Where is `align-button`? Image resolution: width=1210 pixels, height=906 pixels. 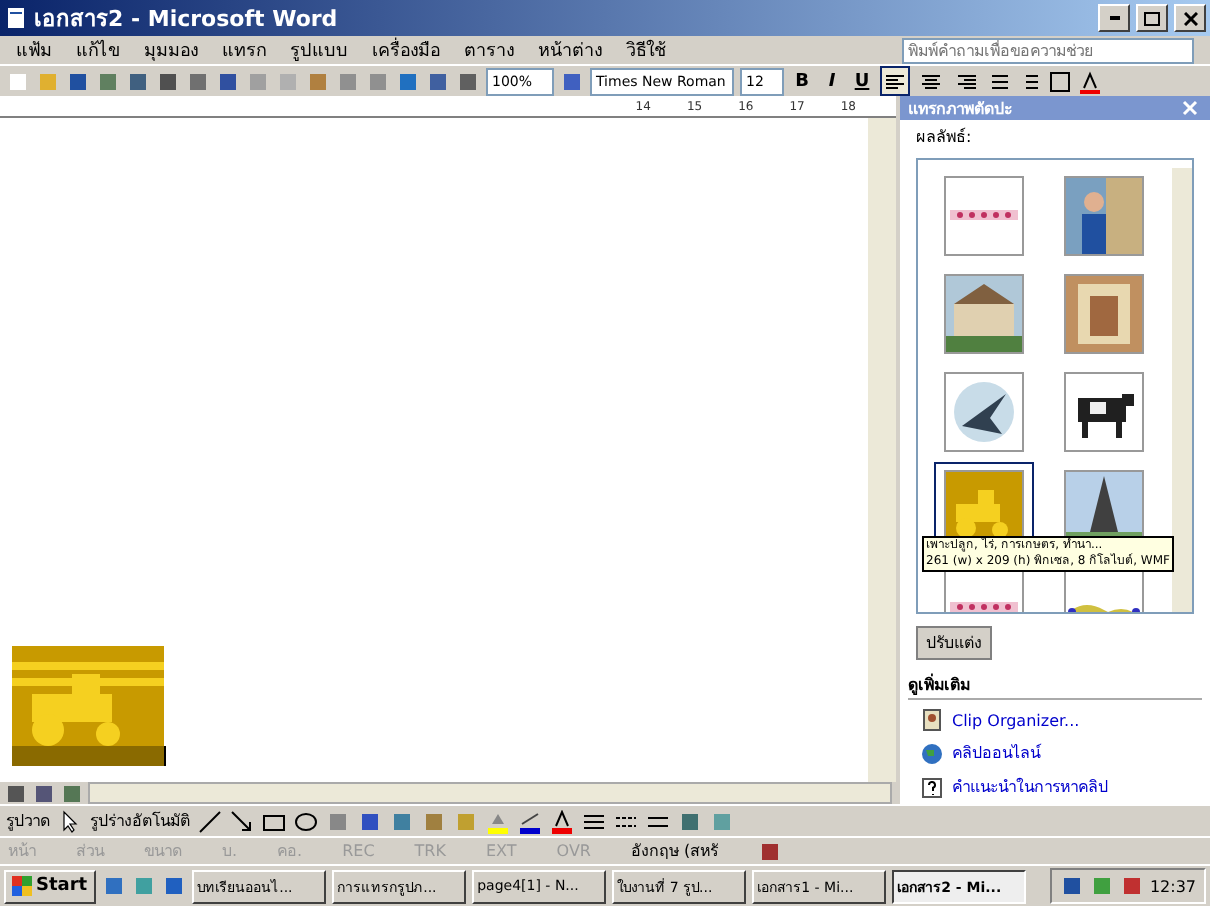
align-button is located at coordinates (895, 81).